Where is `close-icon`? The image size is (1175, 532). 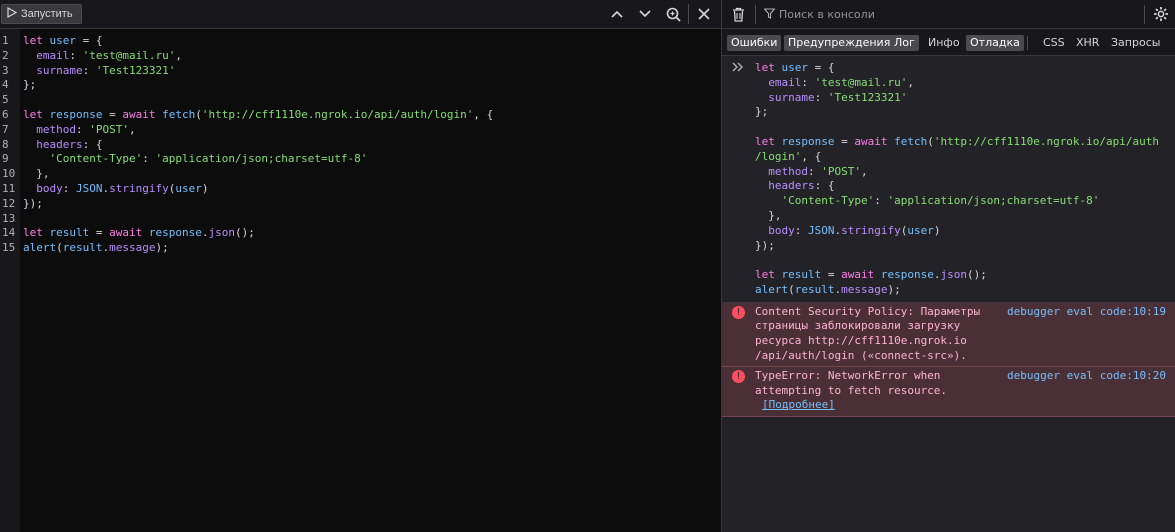
close-icon is located at coordinates (704, 14).